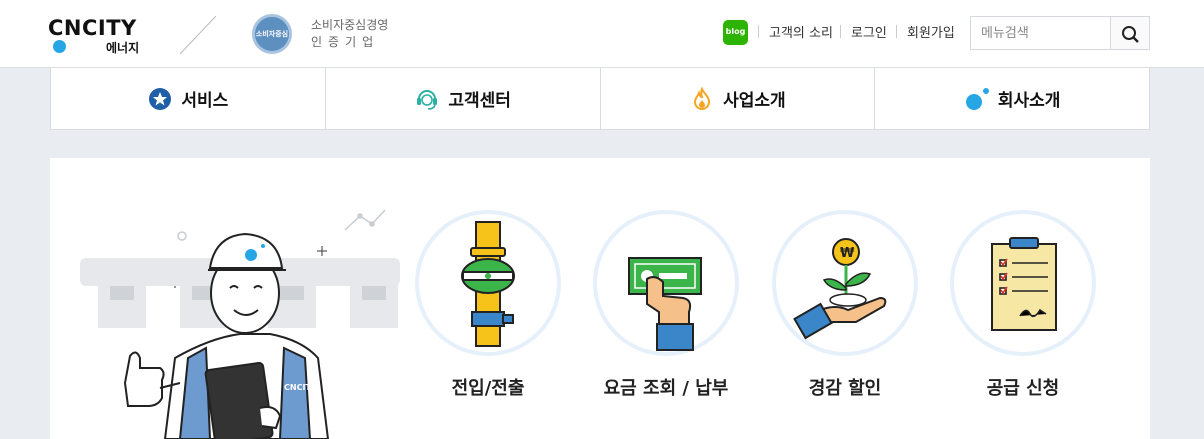 The width and height of the screenshot is (1204, 439). What do you see at coordinates (349, 34) in the screenshot?
I see `cert-text: 소비자중심경영 인증기업` at bounding box center [349, 34].